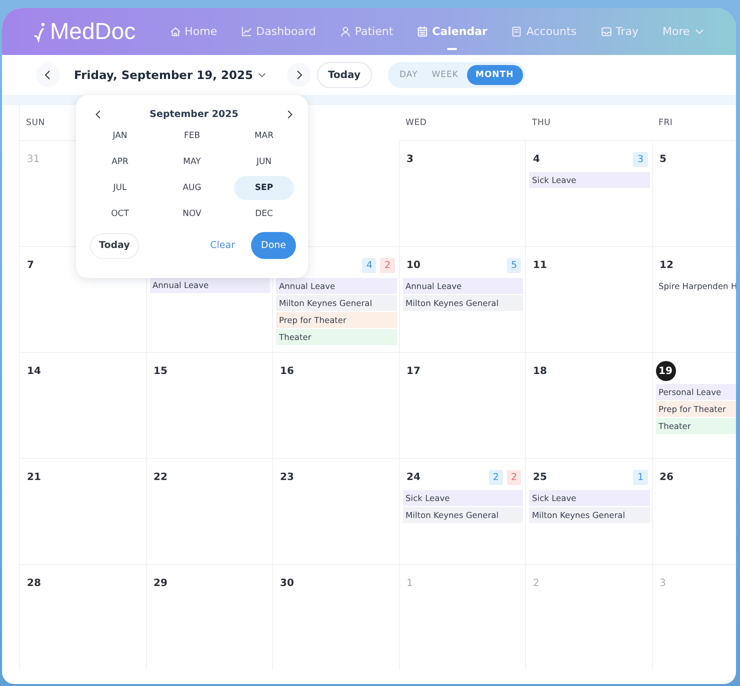 Image resolution: width=740 pixels, height=686 pixels. What do you see at coordinates (539, 477) in the screenshot?
I see `day-number: 25` at bounding box center [539, 477].